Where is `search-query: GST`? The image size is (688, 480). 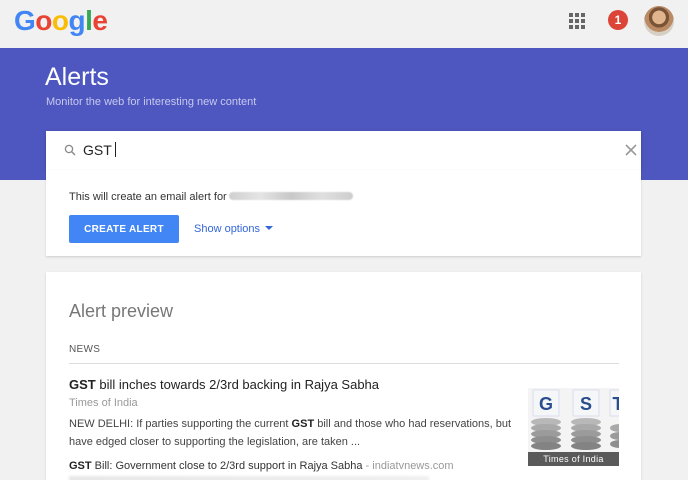
search-query: GST is located at coordinates (99, 150).